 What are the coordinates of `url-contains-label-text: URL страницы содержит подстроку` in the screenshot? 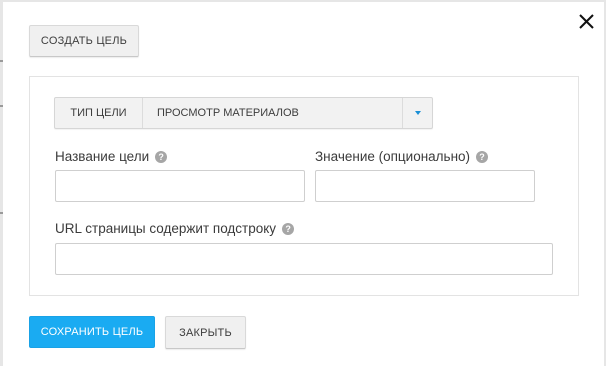 It's located at (166, 228).